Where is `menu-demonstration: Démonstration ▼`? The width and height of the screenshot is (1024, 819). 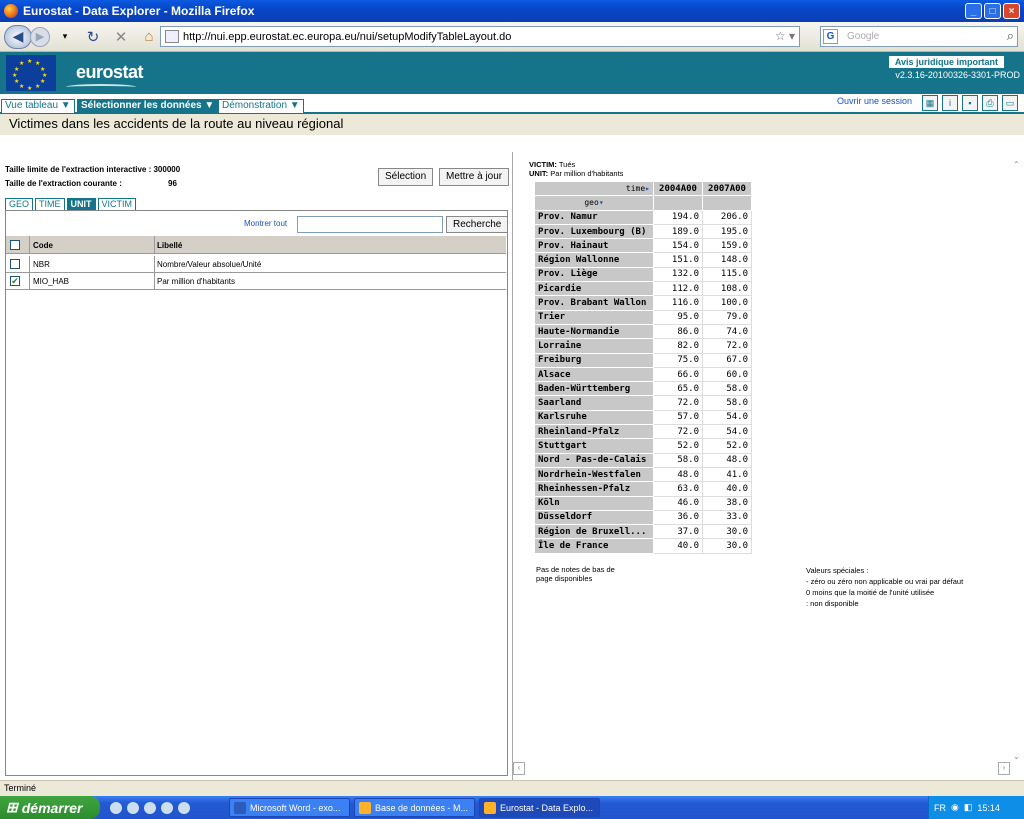
menu-demonstration: Démonstration ▼ is located at coordinates (261, 106).